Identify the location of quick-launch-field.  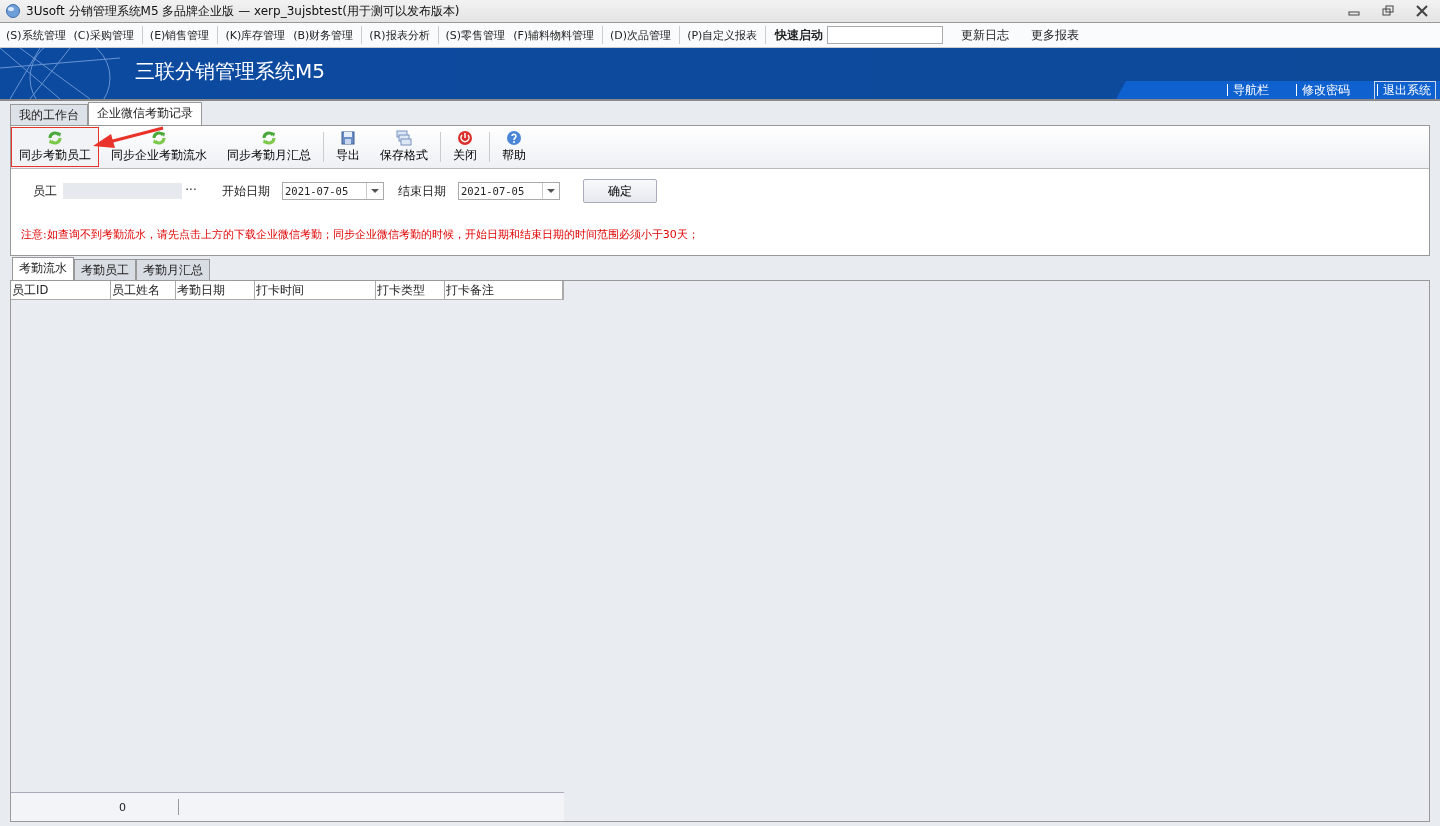
(885, 35).